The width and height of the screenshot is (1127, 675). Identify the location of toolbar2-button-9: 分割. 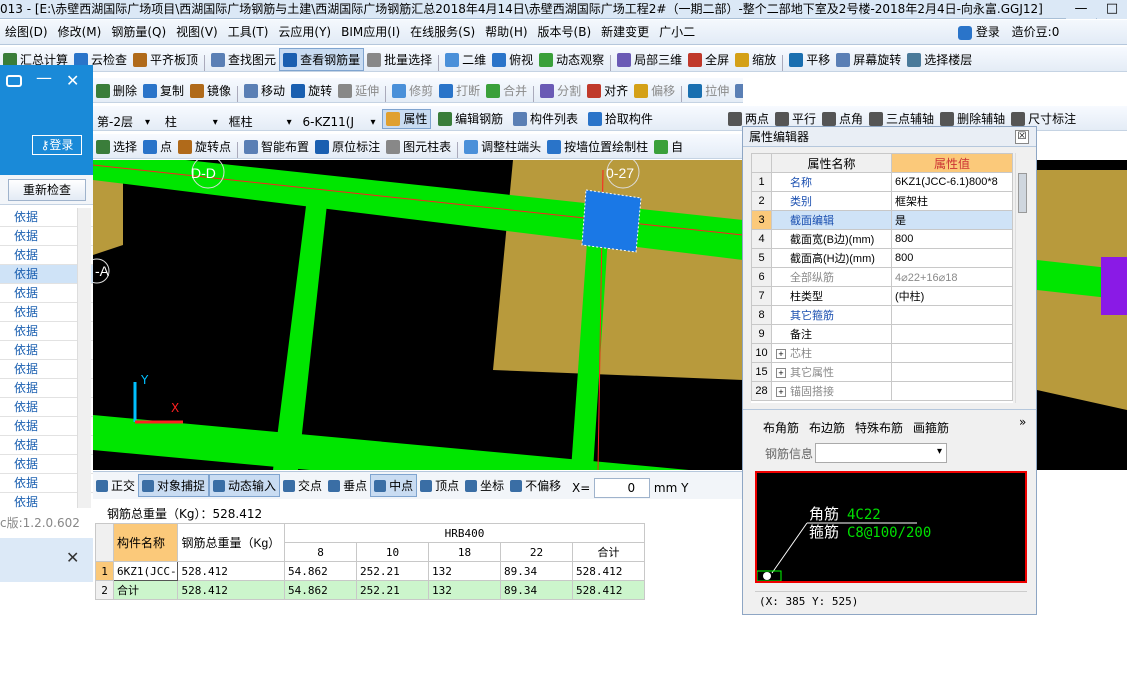
(560, 90).